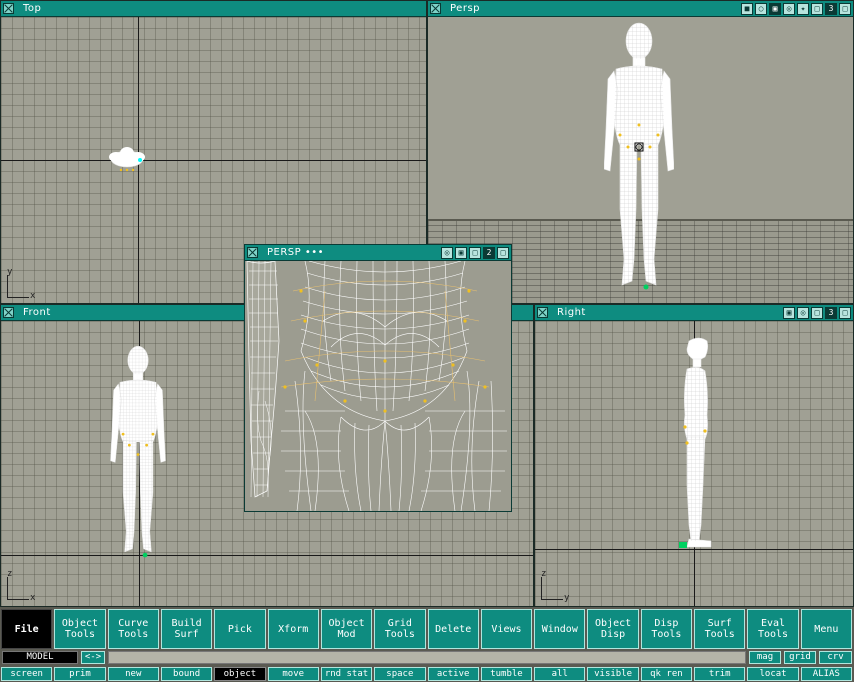 The width and height of the screenshot is (854, 682). I want to click on mode-object-button: object, so click(240, 674).